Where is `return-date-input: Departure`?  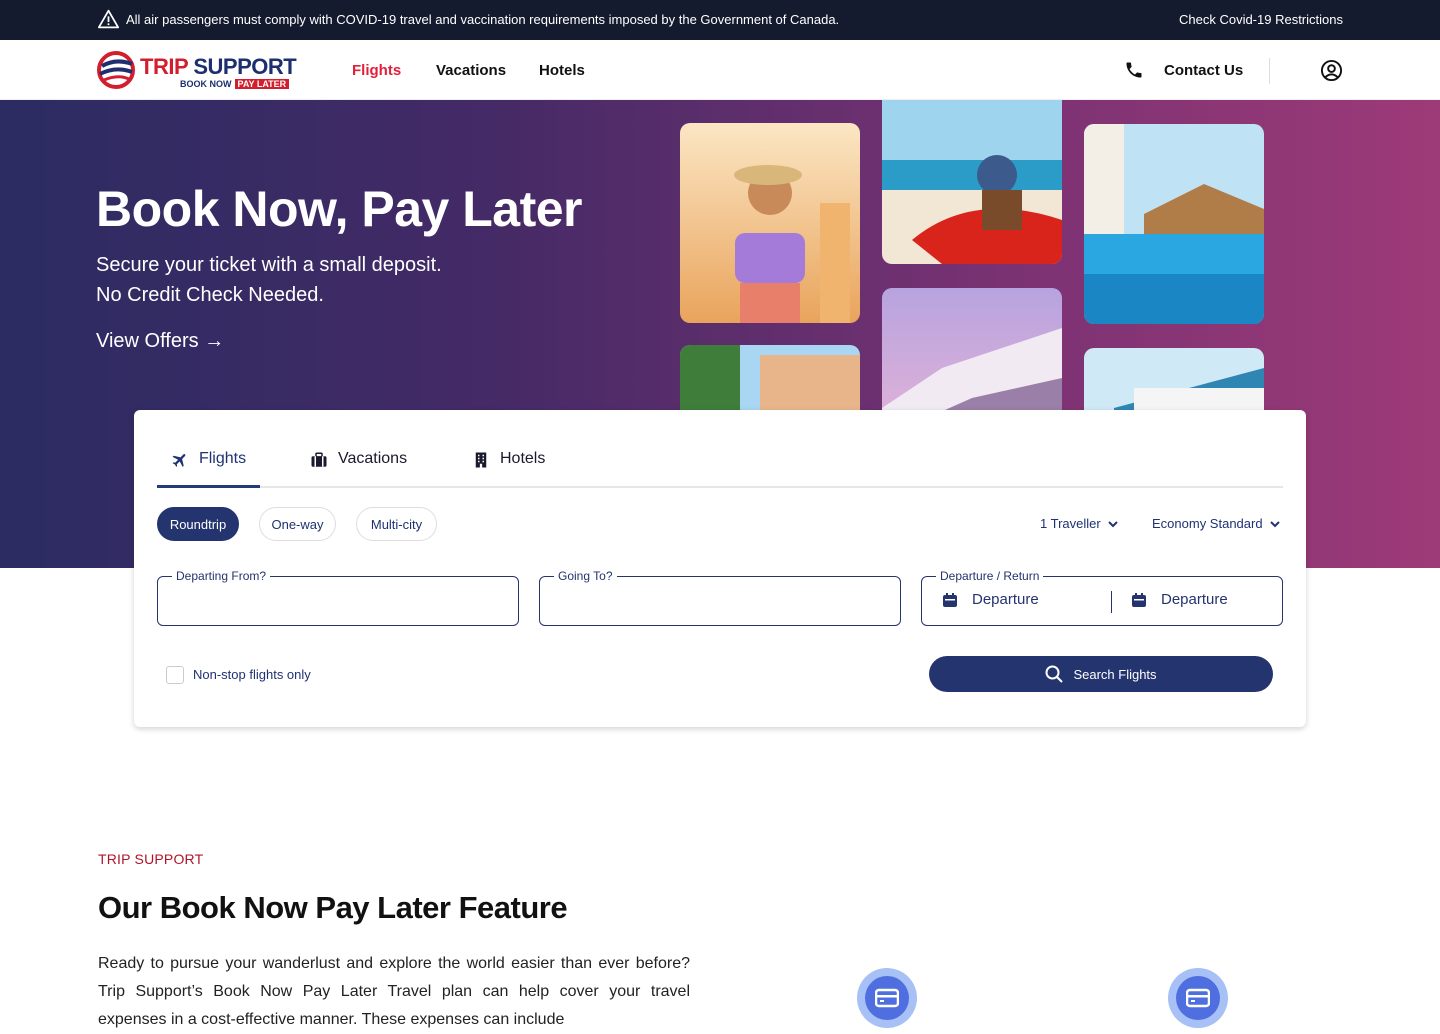
return-date-input: Departure is located at coordinates (1179, 599).